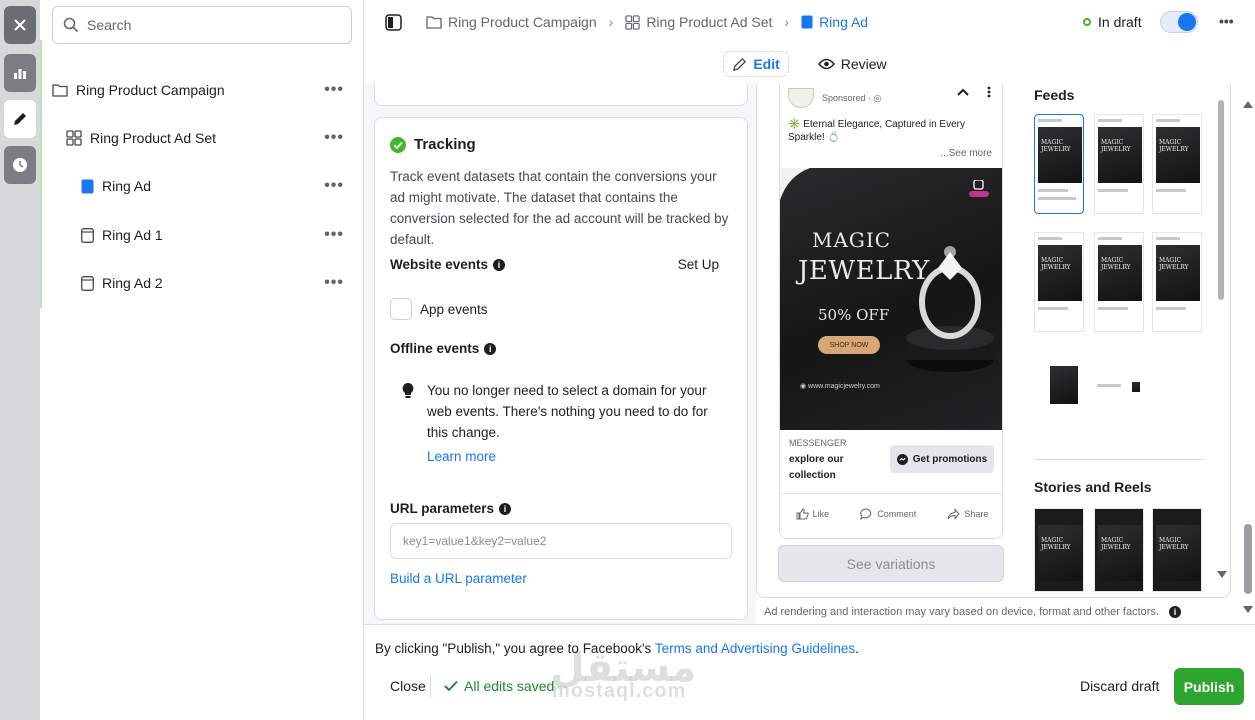 This screenshot has height=720, width=1255. I want to click on learn-more-link: Learn more, so click(574, 456).